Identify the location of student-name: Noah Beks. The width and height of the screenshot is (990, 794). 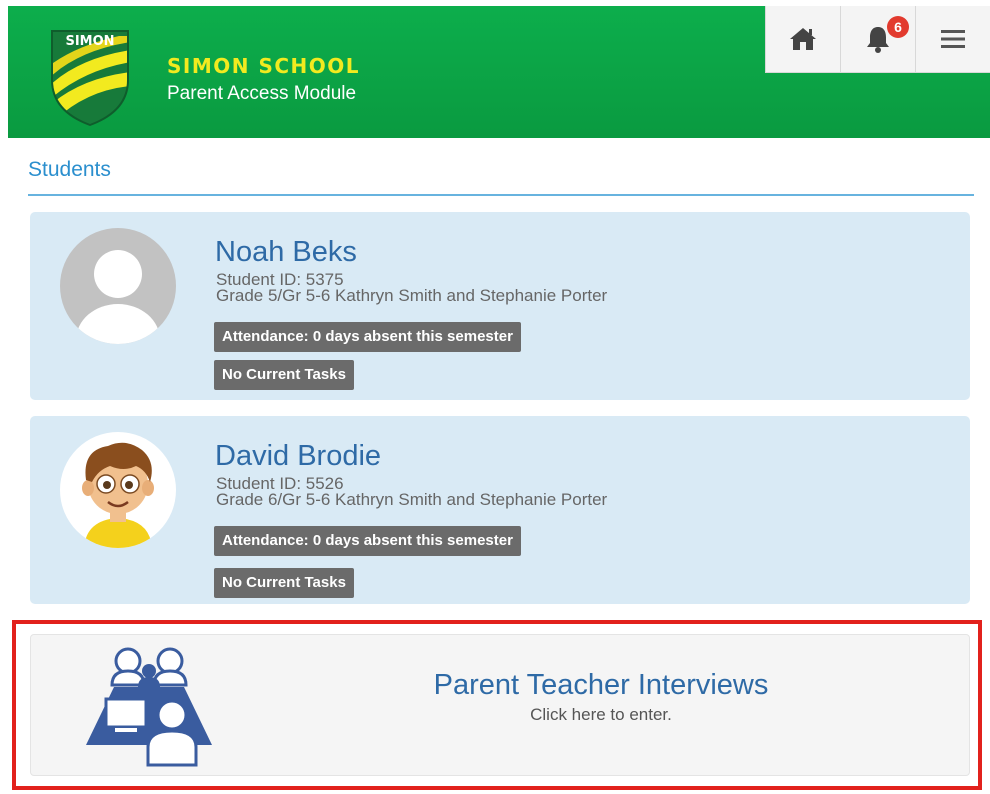
(286, 252).